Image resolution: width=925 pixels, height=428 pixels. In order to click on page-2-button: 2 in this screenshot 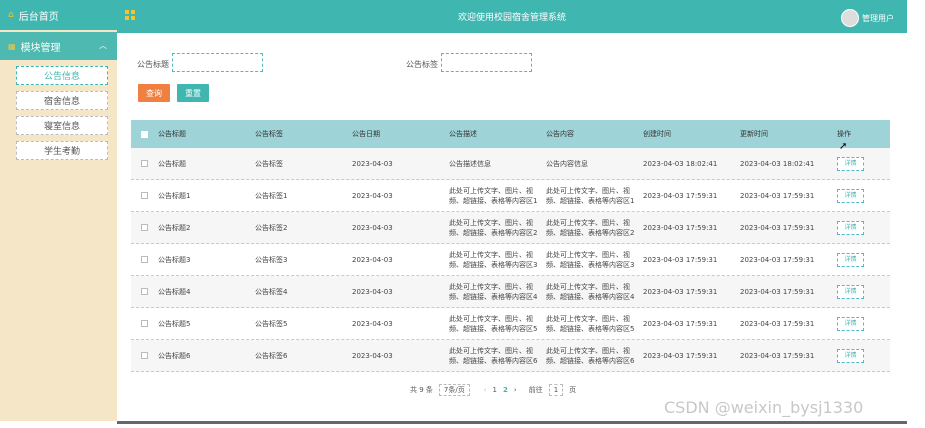, I will do `click(505, 390)`.